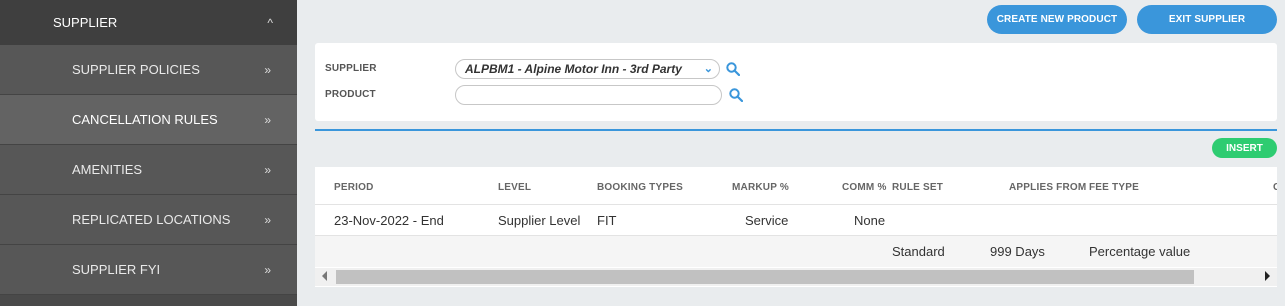  I want to click on horizontal-scrollbar, so click(796, 277).